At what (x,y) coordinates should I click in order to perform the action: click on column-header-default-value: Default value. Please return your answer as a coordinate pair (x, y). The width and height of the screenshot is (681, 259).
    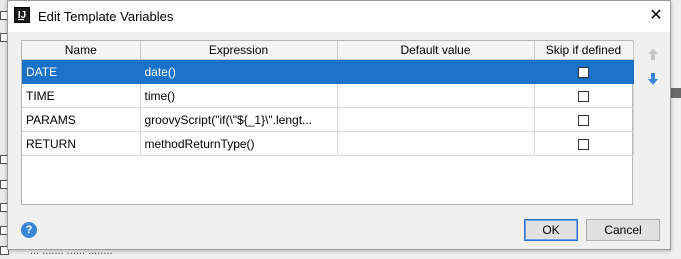
    Looking at the image, I should click on (436, 50).